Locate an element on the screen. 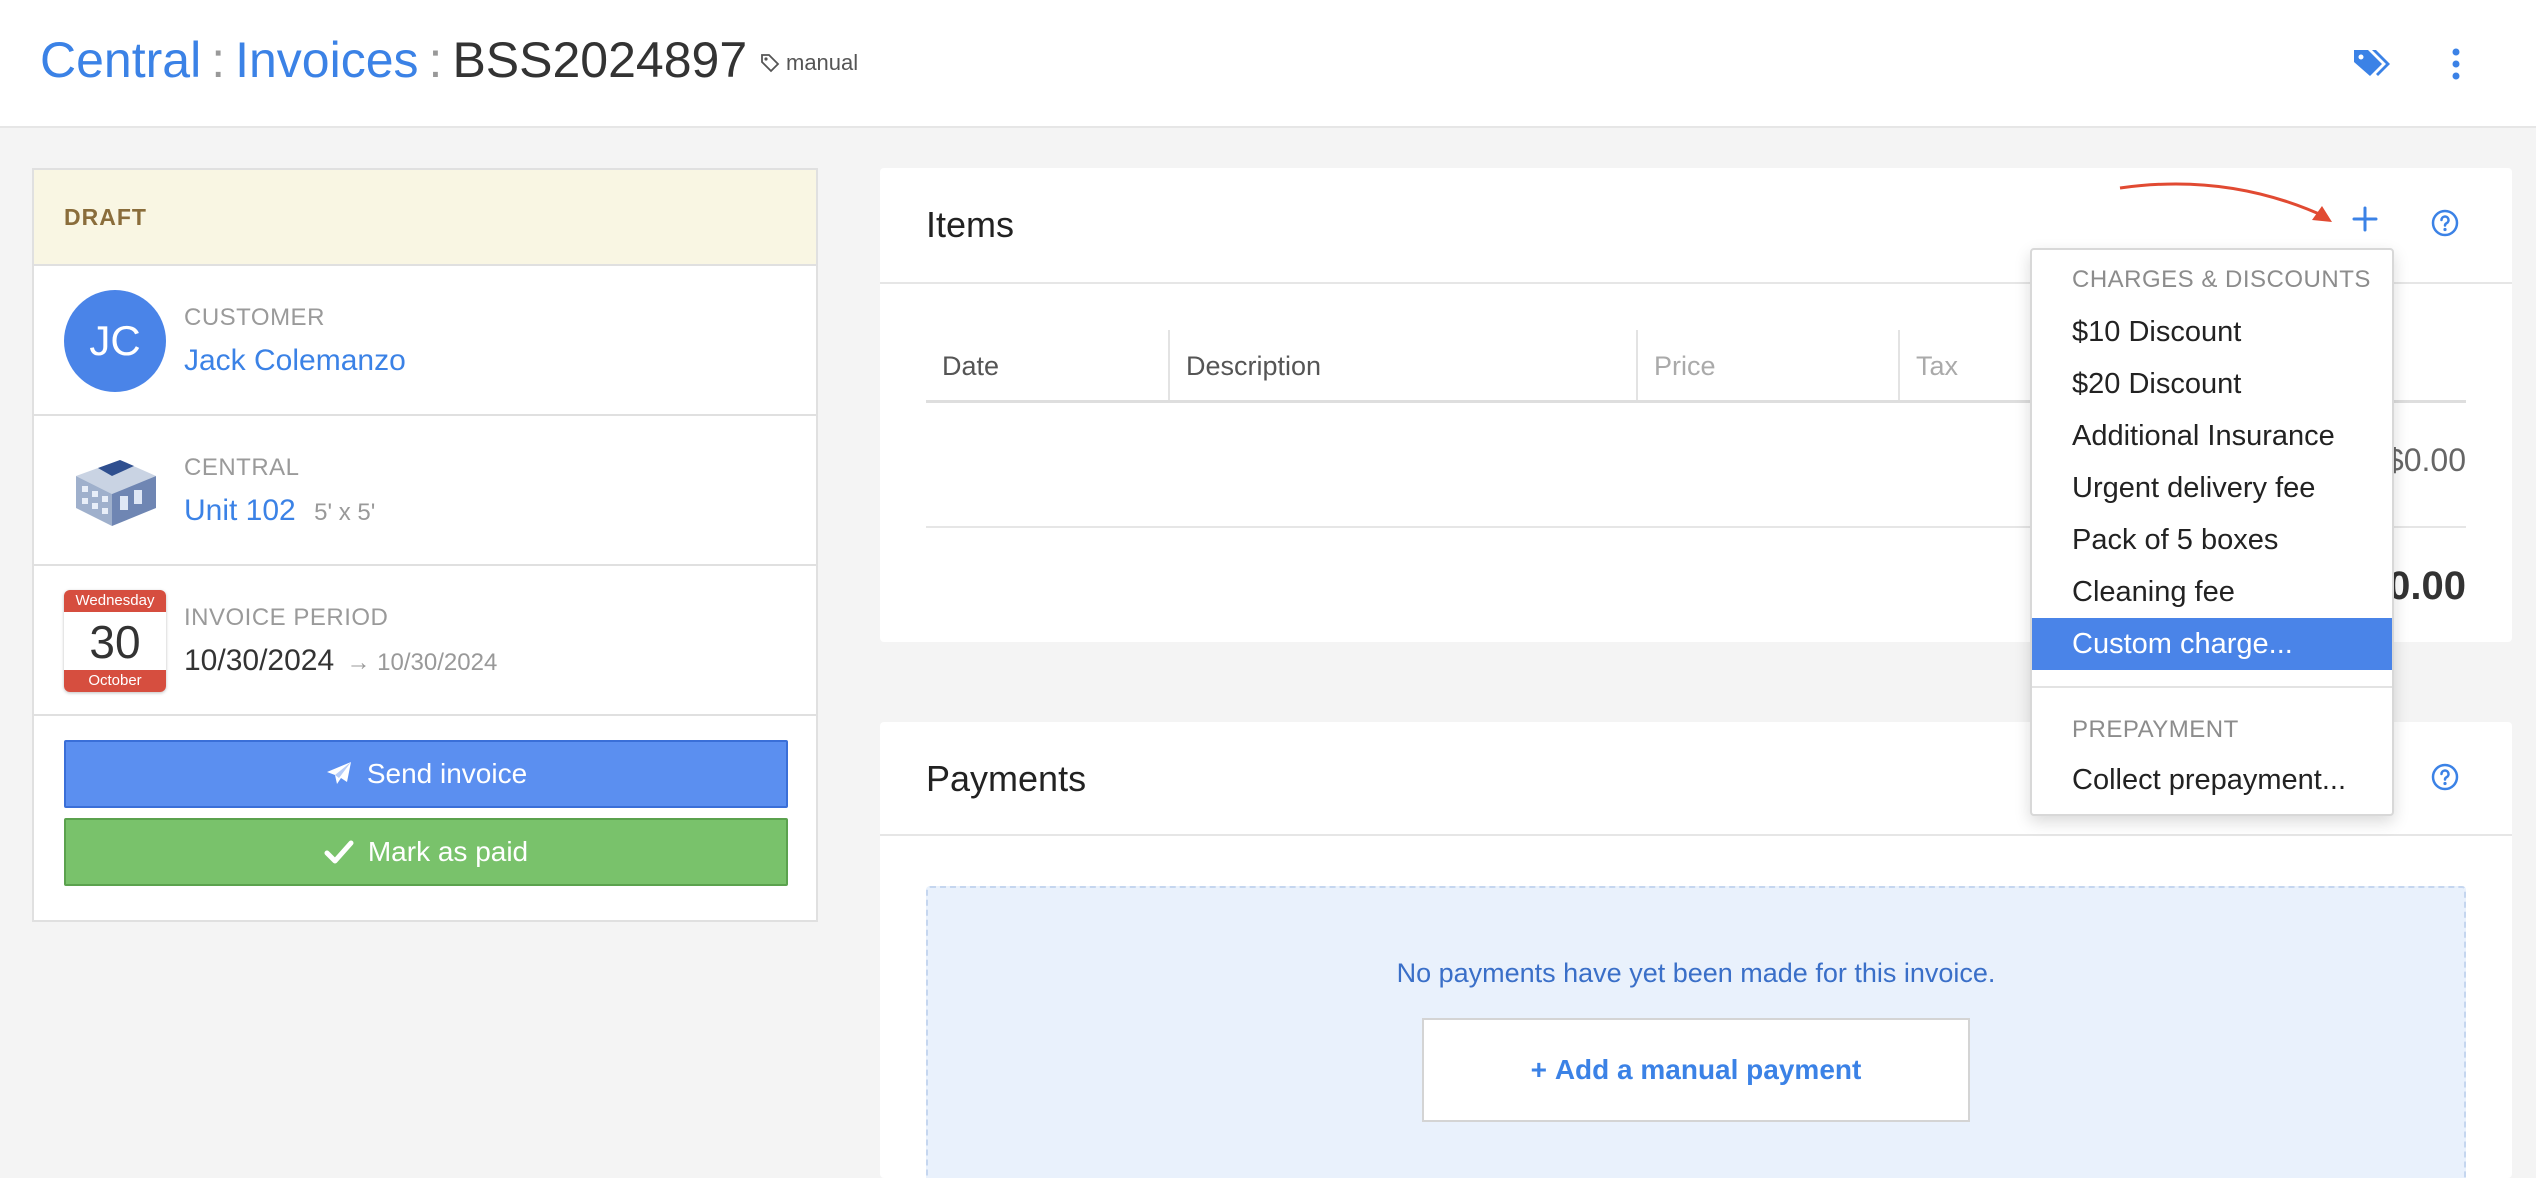 The height and width of the screenshot is (1178, 2536). menu-section-prepayment: PREPAYMENT is located at coordinates (2155, 729).